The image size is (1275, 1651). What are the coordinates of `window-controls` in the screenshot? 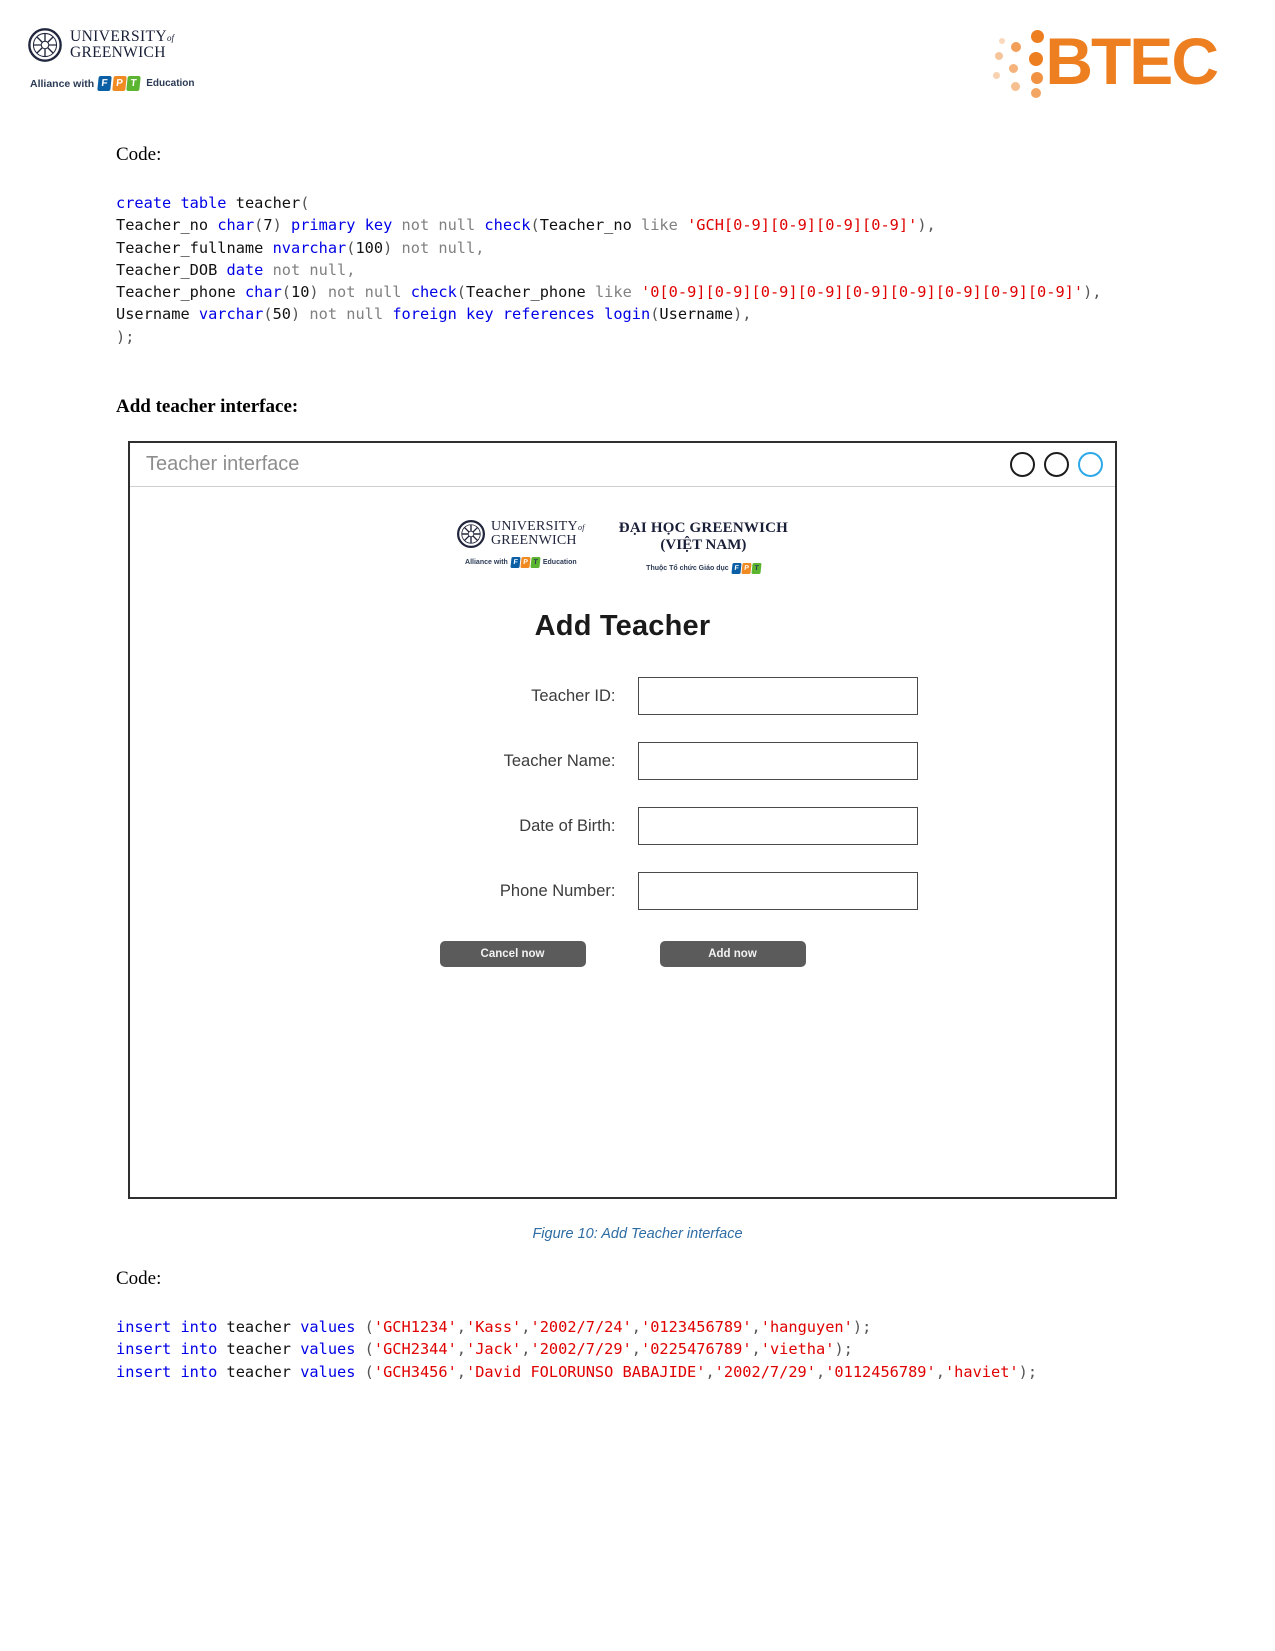 It's located at (1056, 464).